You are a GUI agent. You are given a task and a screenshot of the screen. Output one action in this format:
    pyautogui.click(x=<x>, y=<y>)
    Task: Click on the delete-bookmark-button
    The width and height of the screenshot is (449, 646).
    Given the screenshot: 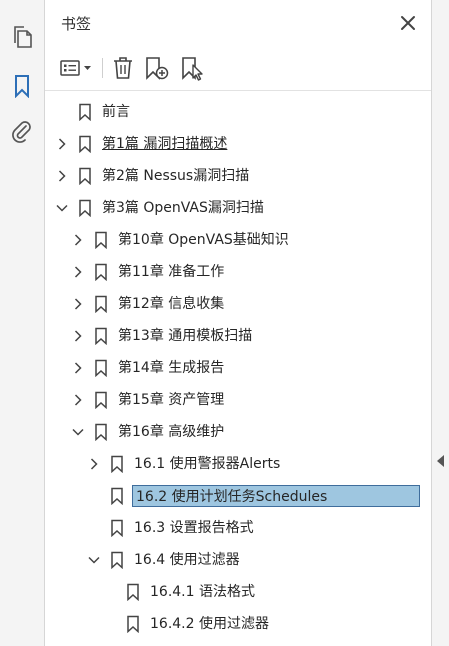 What is the action you would take?
    pyautogui.click(x=123, y=68)
    